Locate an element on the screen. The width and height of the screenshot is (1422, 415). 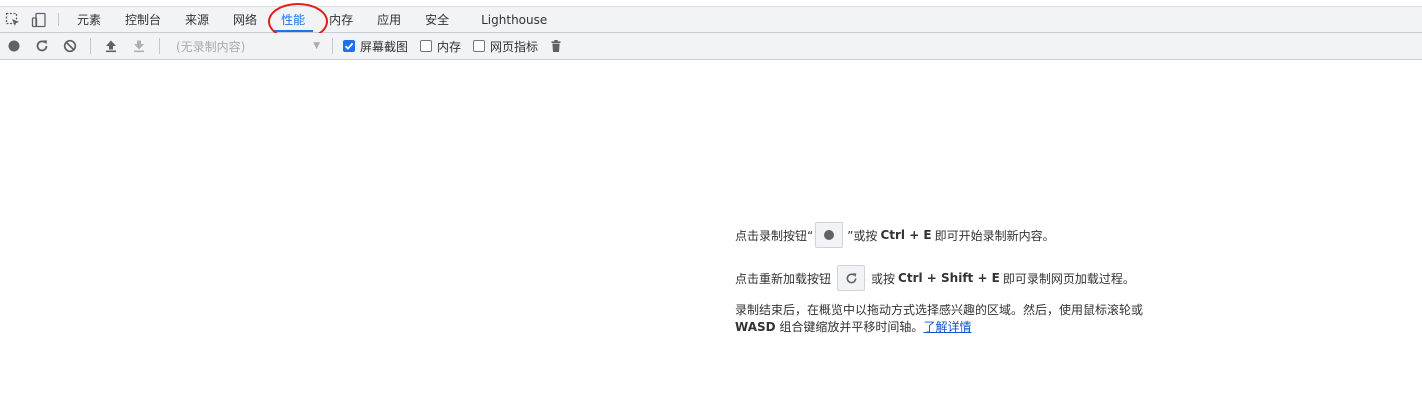
tab-lighthouse: Lighthouse is located at coordinates (514, 19).